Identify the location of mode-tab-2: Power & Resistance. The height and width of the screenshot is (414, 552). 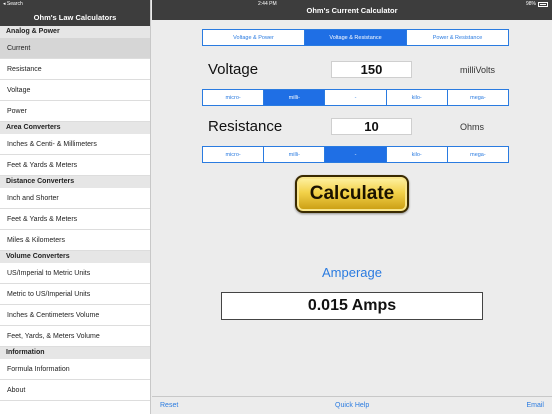
(457, 37).